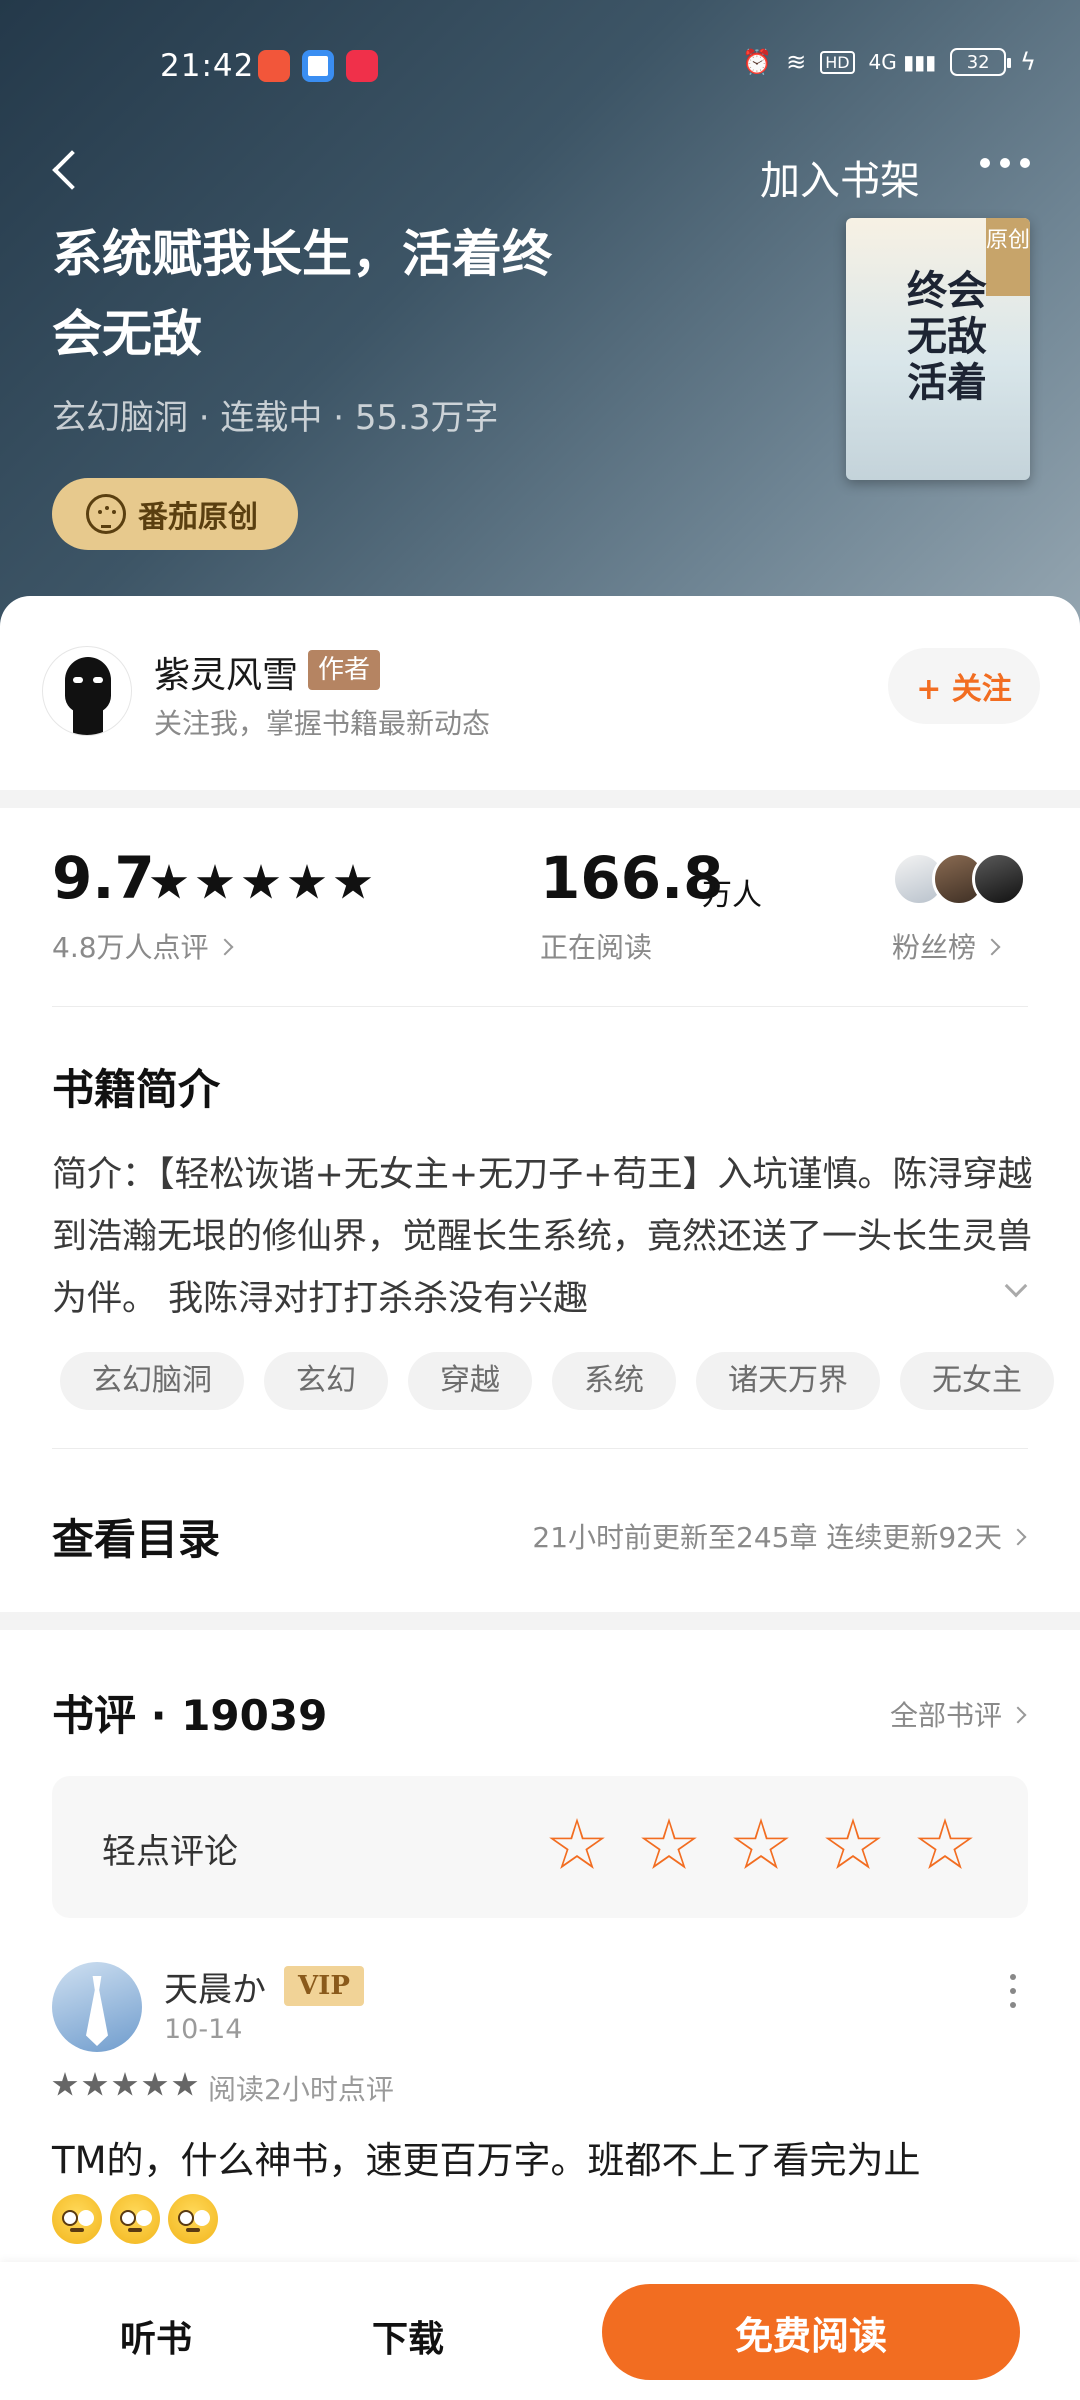  I want to click on more-options-icon, so click(1005, 163).